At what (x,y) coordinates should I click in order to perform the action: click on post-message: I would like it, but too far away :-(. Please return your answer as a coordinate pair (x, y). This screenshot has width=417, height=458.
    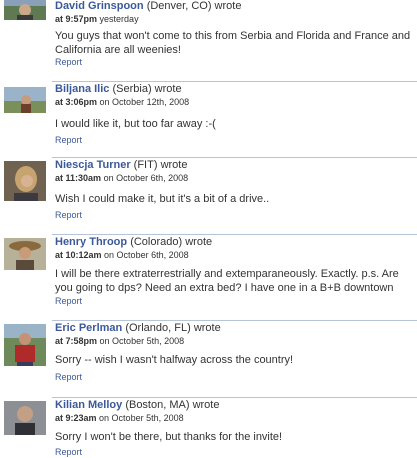
    Looking at the image, I should click on (135, 124).